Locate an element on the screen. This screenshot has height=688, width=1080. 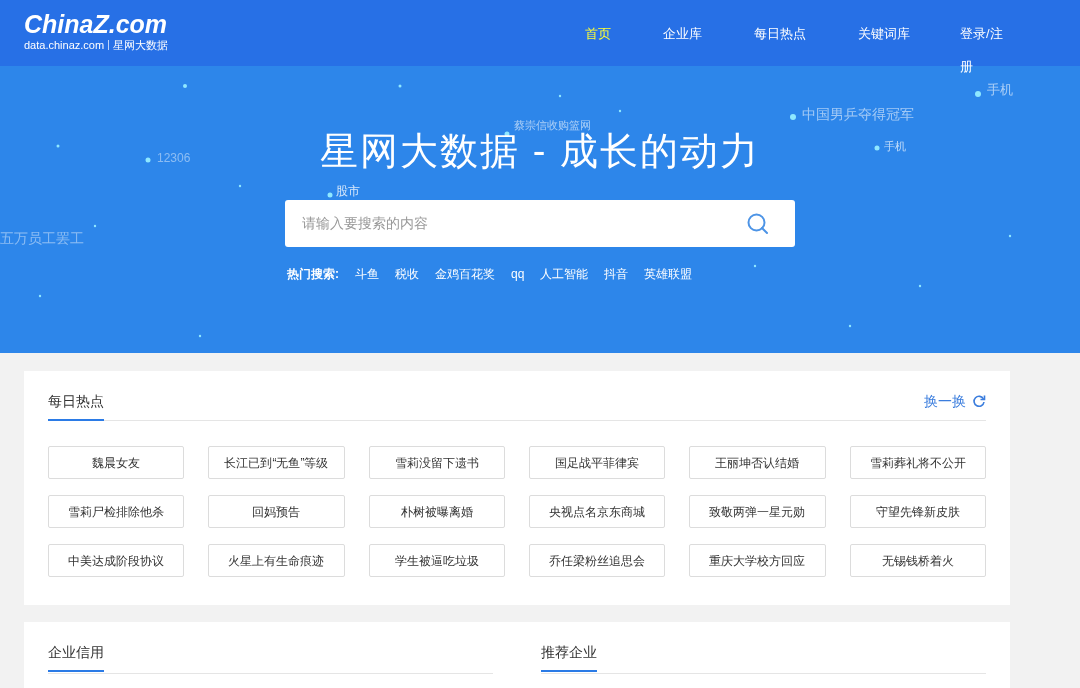
nav-link: 每日热点 is located at coordinates (780, 25).